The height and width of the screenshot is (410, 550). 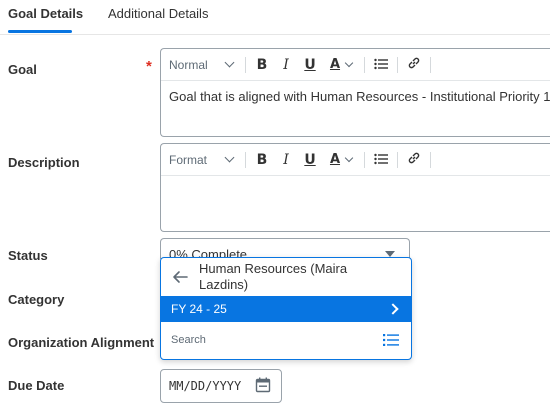 I want to click on status-label: Status, so click(x=28, y=255).